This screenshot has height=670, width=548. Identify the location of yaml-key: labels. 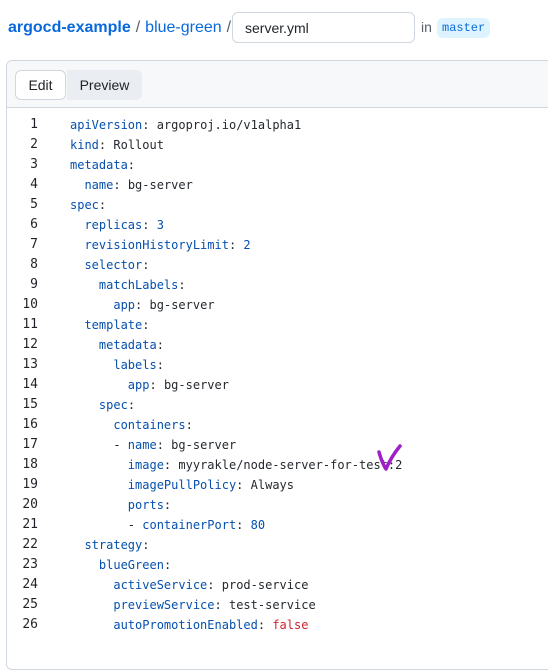
(135, 365).